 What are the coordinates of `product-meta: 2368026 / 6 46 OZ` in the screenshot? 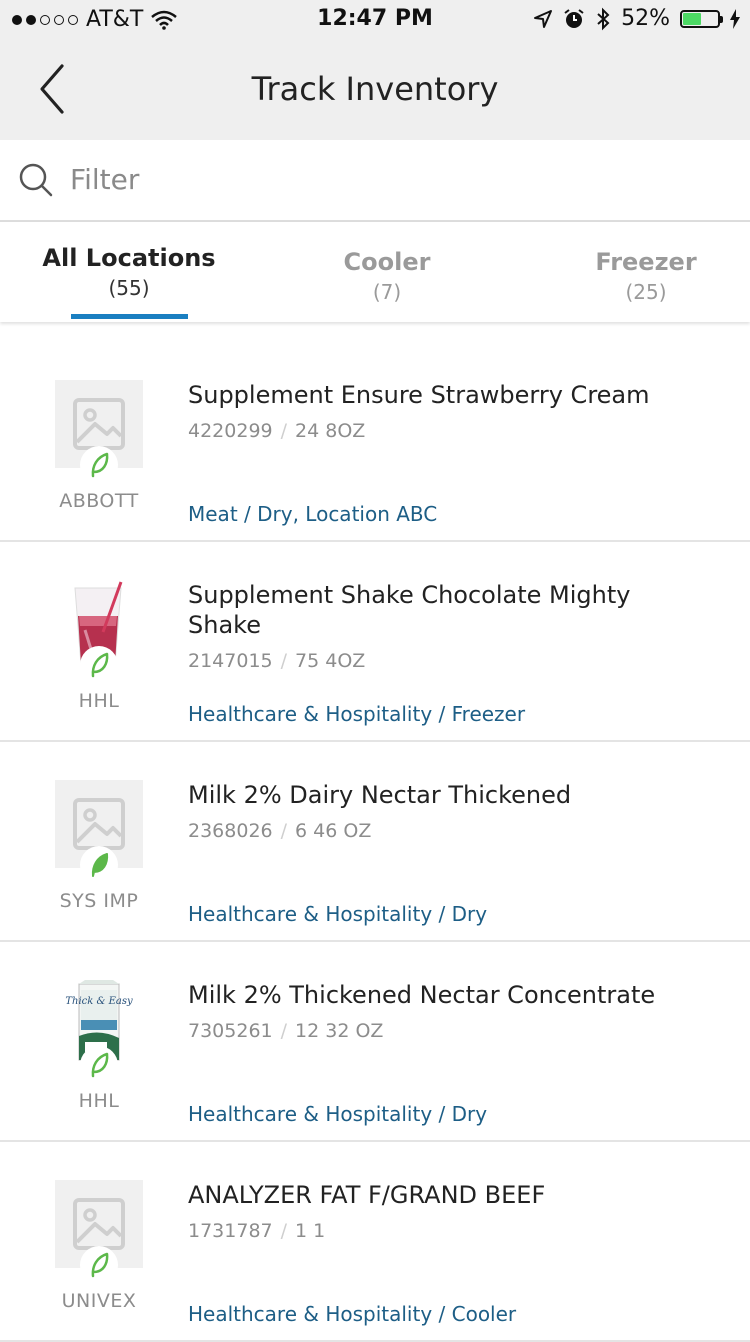 It's located at (279, 831).